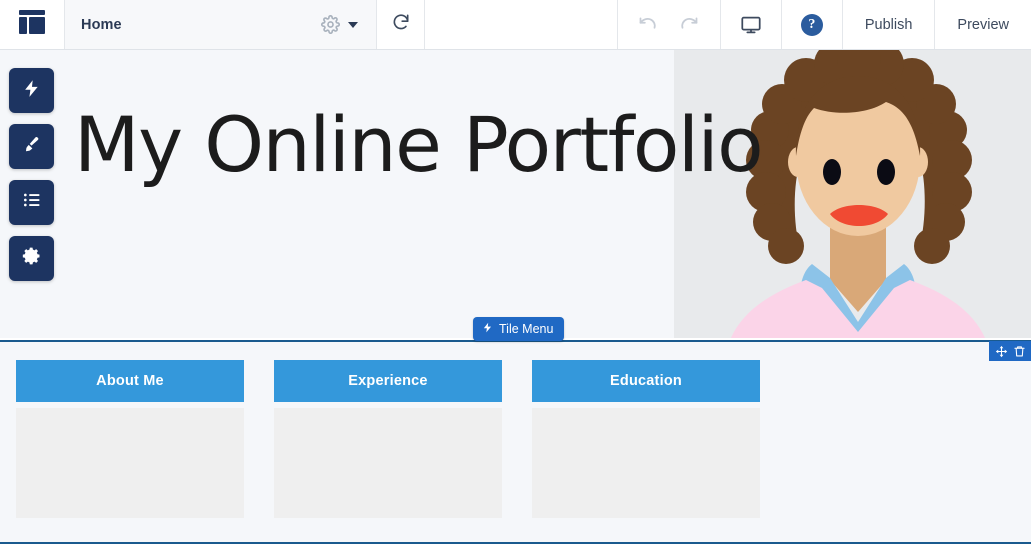 The image size is (1031, 544). Describe the element at coordinates (526, 329) in the screenshot. I see `tile-menu-label: Tile Menu` at that location.